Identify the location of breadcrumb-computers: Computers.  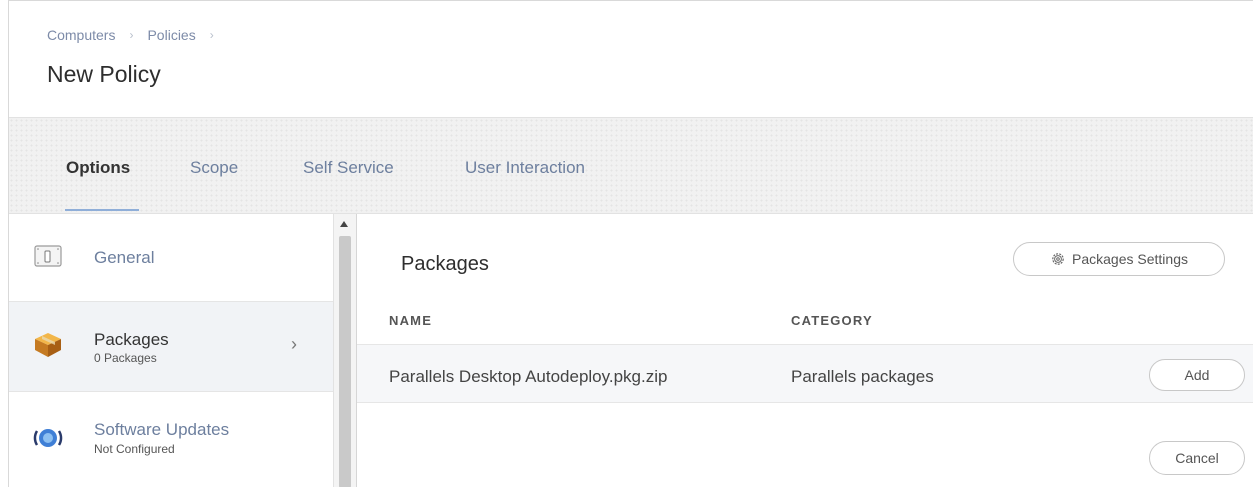
(81, 35).